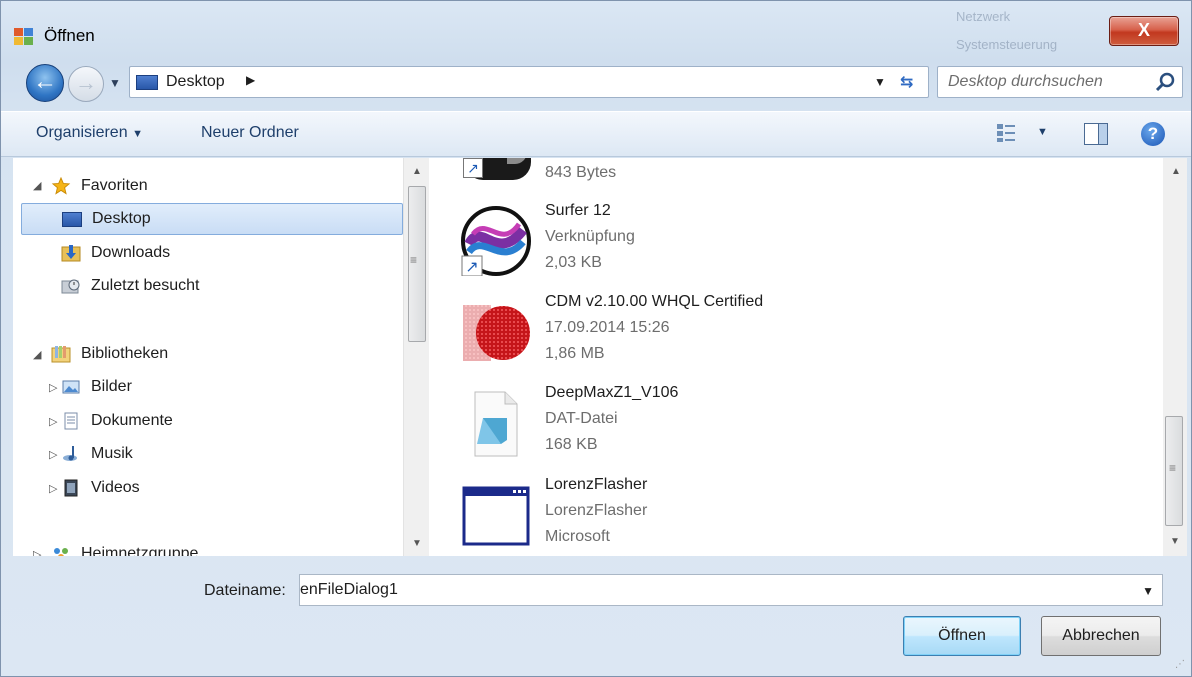  Describe the element at coordinates (590, 236) in the screenshot. I see `file-type: Verknüpfung` at that location.